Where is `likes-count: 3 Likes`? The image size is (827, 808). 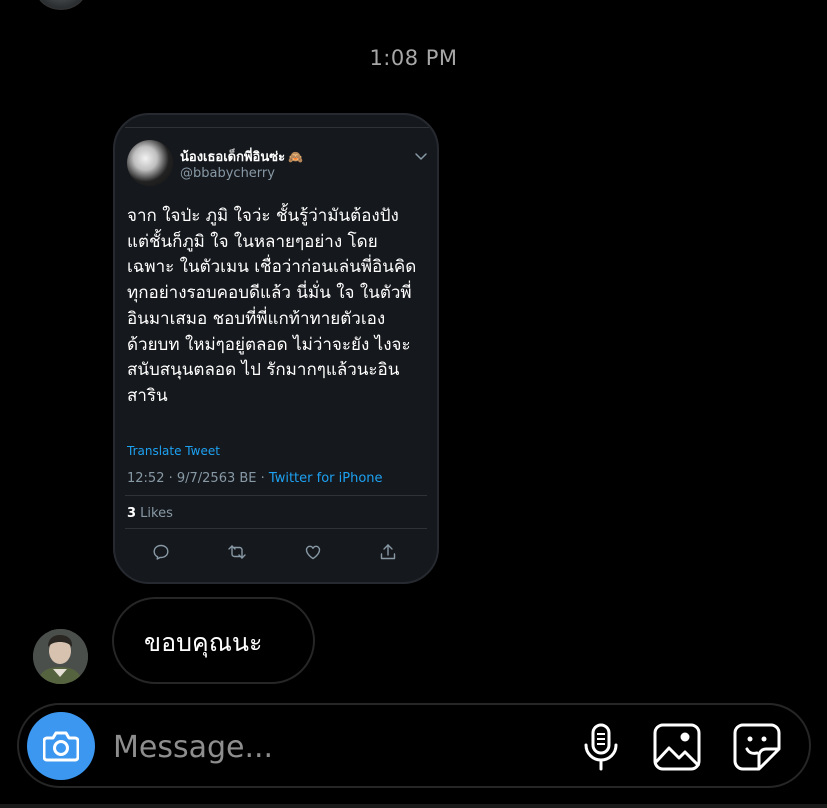 likes-count: 3 Likes is located at coordinates (150, 513).